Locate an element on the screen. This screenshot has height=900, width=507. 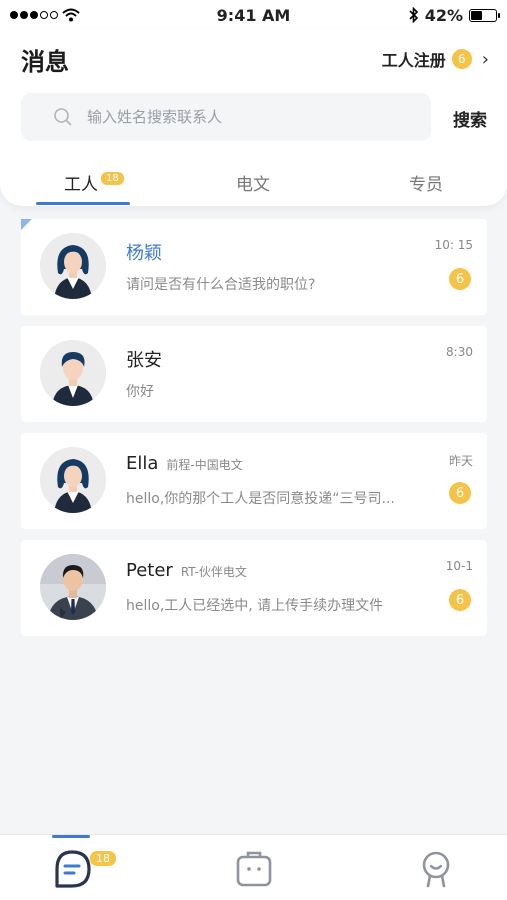
message-time: 10: 15 is located at coordinates (453, 245).